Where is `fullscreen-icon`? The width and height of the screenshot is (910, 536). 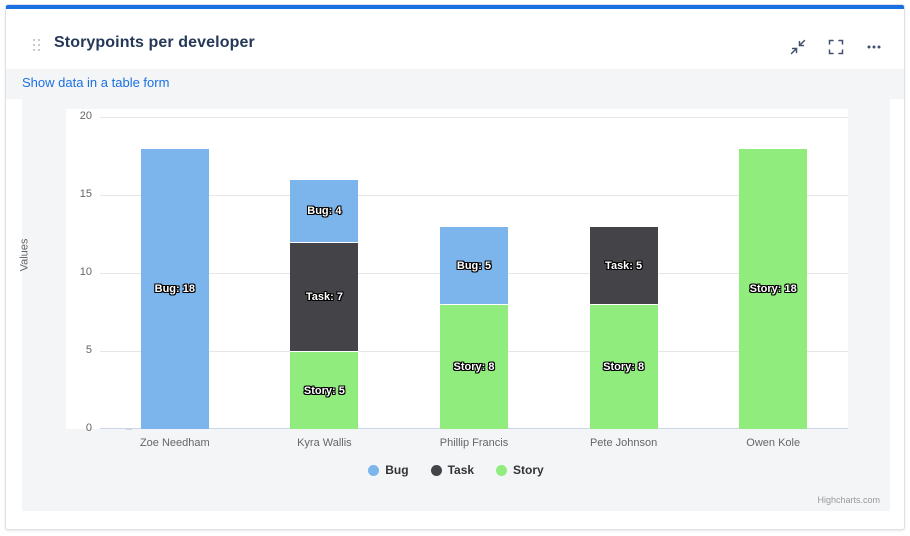 fullscreen-icon is located at coordinates (836, 47).